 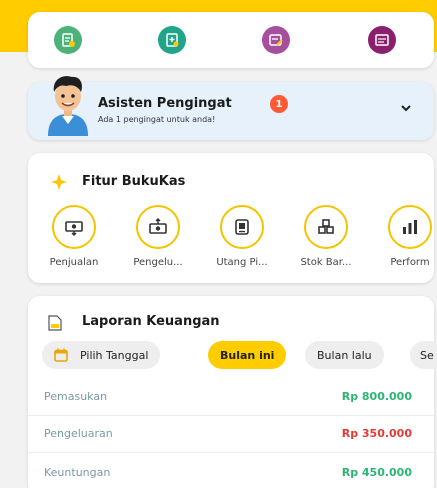 What do you see at coordinates (68, 106) in the screenshot?
I see `assistant-avatar` at bounding box center [68, 106].